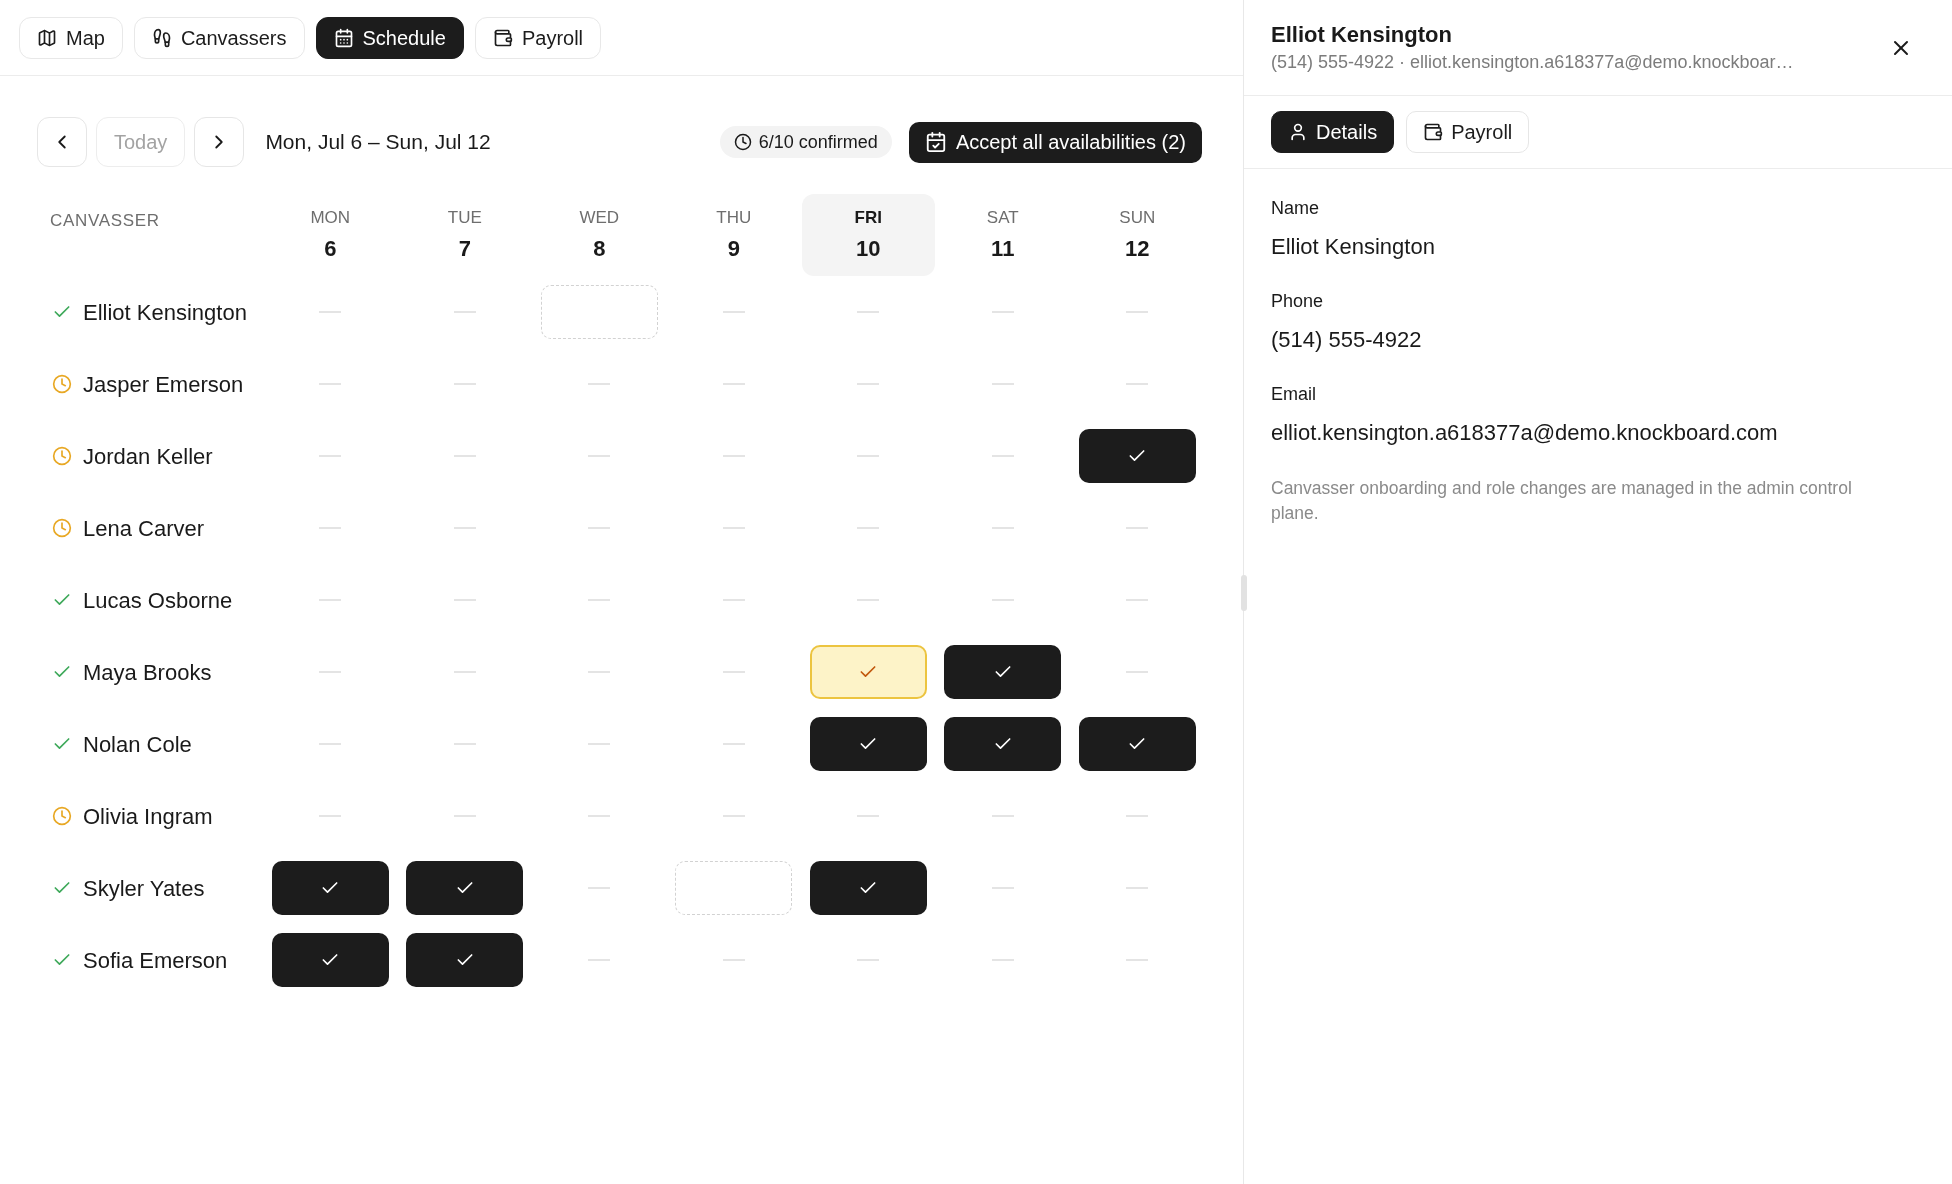  Describe the element at coordinates (1353, 247) in the screenshot. I see `field-value: Elliot Kensington` at that location.